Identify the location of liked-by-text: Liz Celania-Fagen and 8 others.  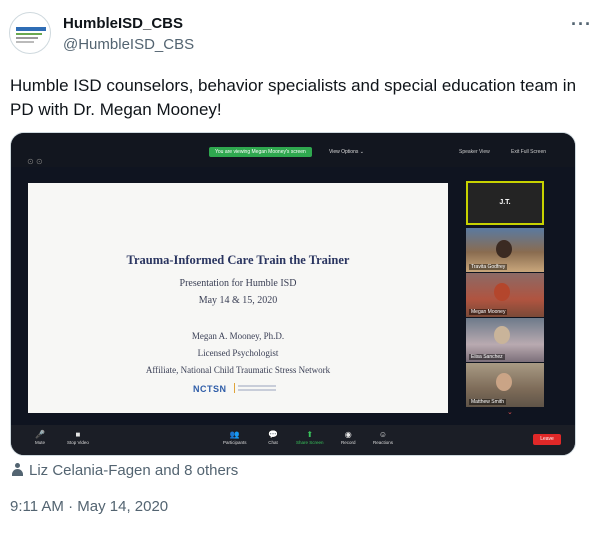
(134, 470).